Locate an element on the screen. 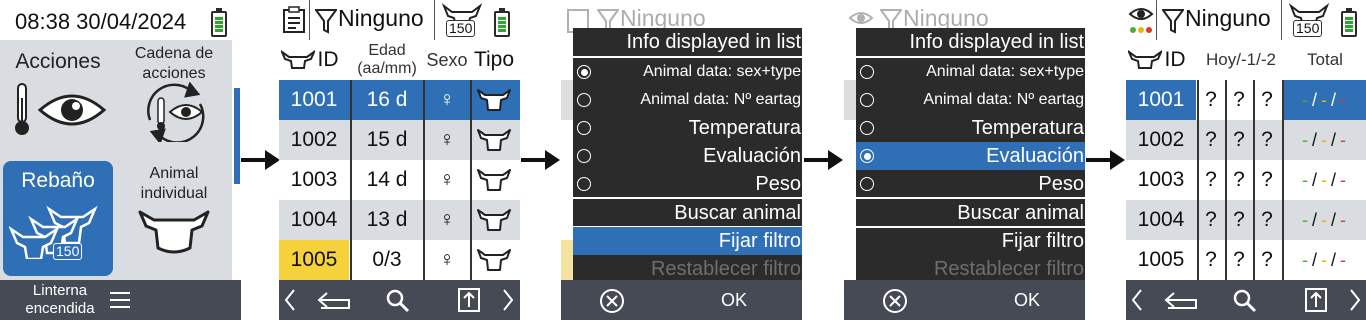  col-type: Tipo is located at coordinates (494, 60).